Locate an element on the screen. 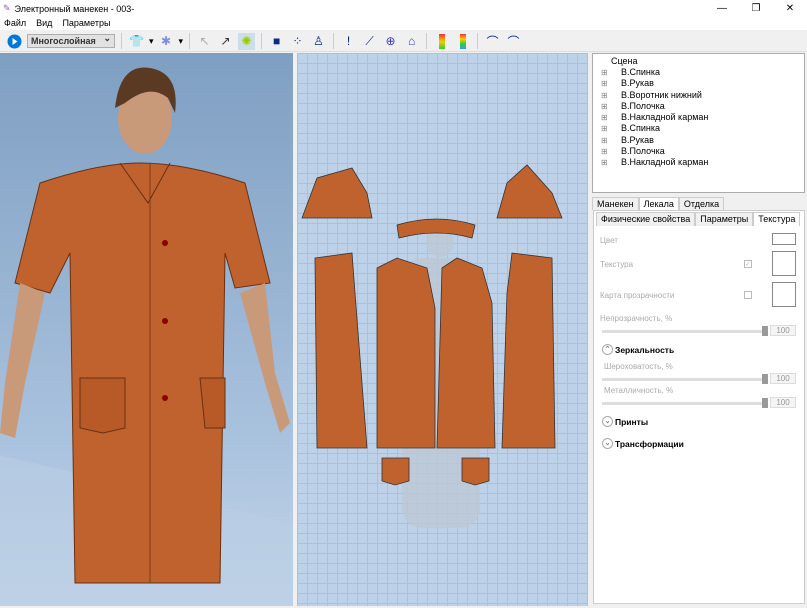 The height and width of the screenshot is (608, 807). window-title: Электронный манекен - 003- is located at coordinates (74, 8).